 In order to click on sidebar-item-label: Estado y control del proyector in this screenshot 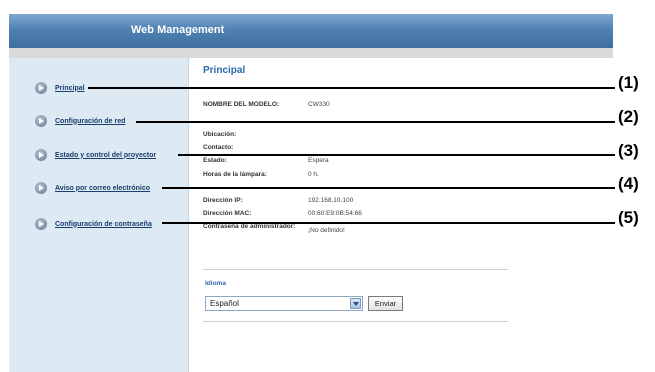, I will do `click(105, 155)`.